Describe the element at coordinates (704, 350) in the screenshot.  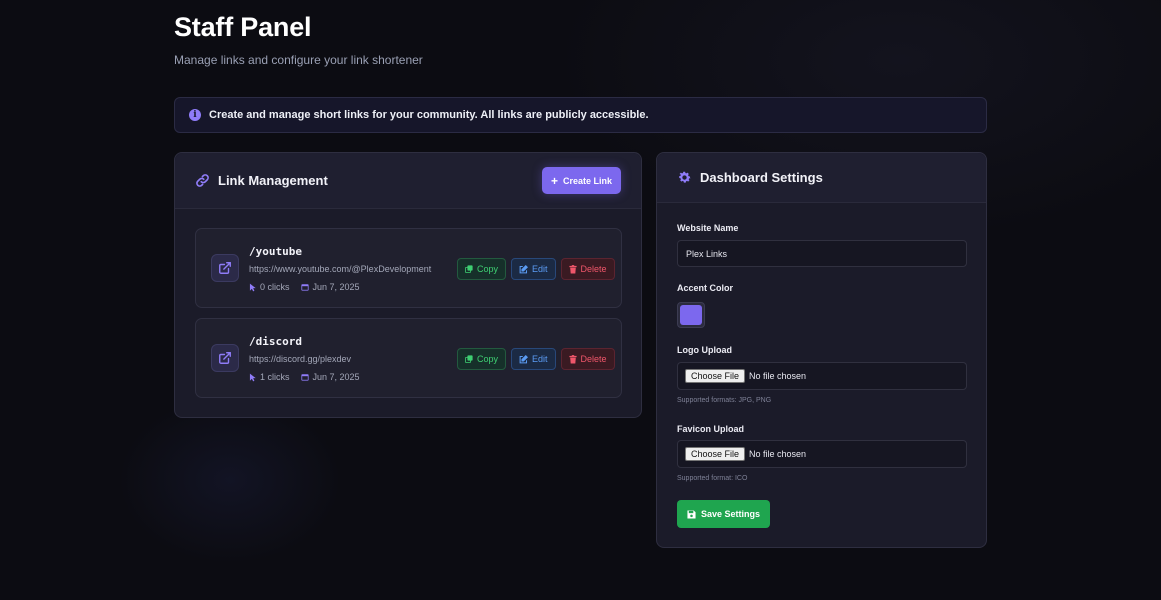
I see `logo-upload-label: Logo Upload` at that location.